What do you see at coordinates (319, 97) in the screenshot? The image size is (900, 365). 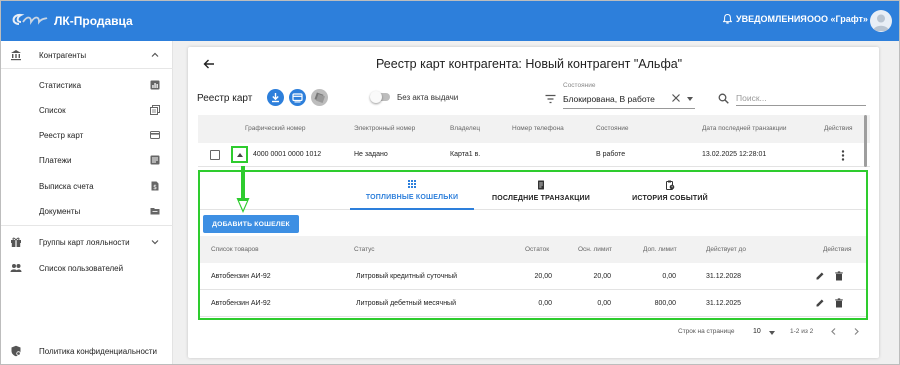 I see `cards-disabled-button` at bounding box center [319, 97].